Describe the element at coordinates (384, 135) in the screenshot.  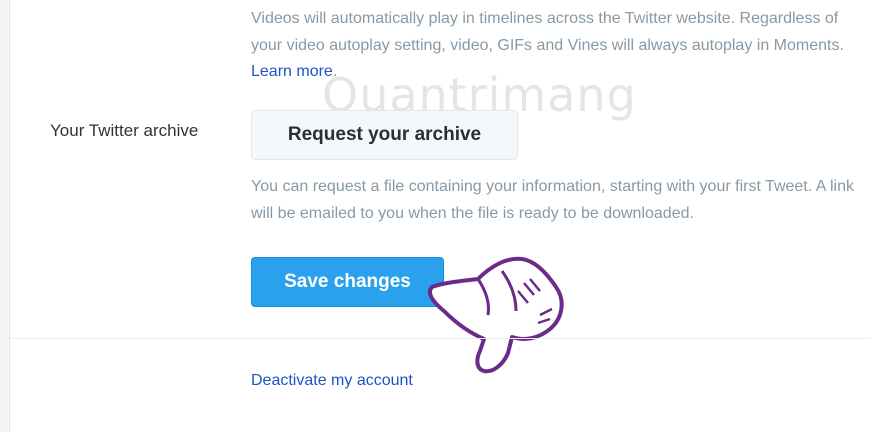
I see `request-archive-button: Request your archive` at that location.